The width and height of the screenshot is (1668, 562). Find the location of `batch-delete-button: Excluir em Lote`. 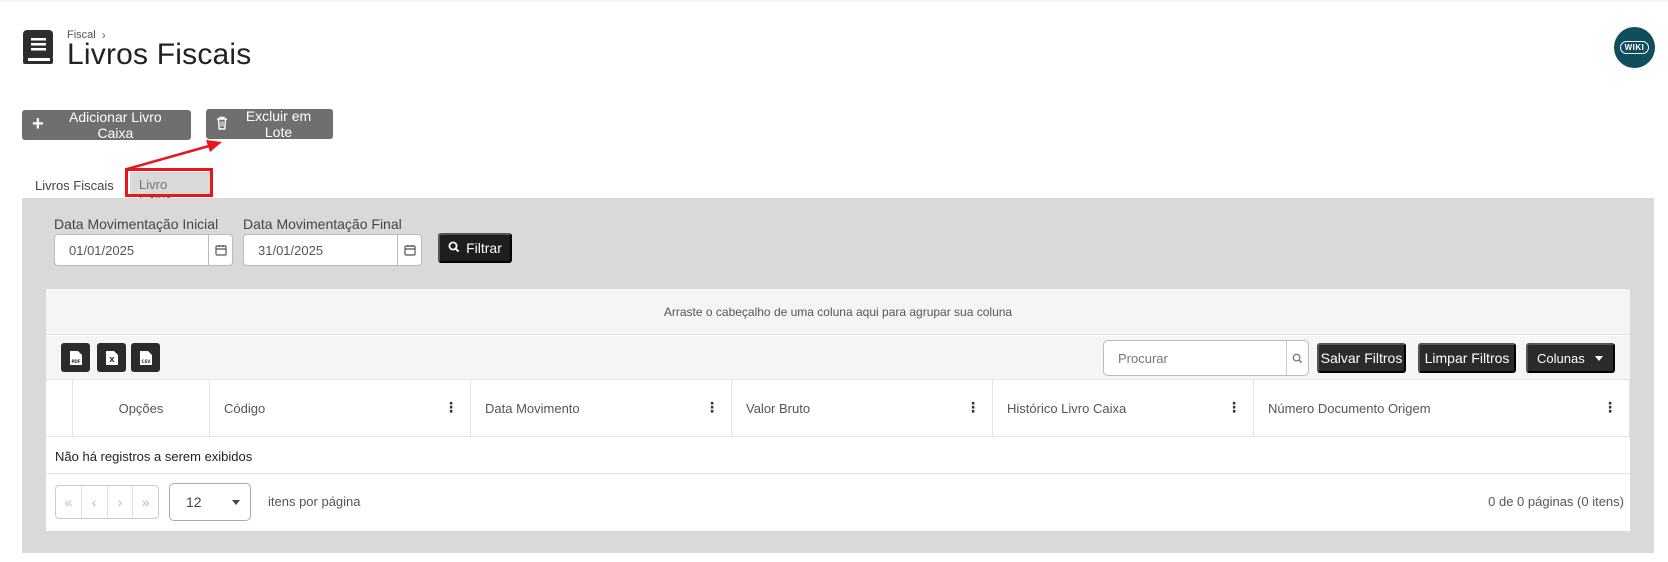

batch-delete-button: Excluir em Lote is located at coordinates (269, 124).